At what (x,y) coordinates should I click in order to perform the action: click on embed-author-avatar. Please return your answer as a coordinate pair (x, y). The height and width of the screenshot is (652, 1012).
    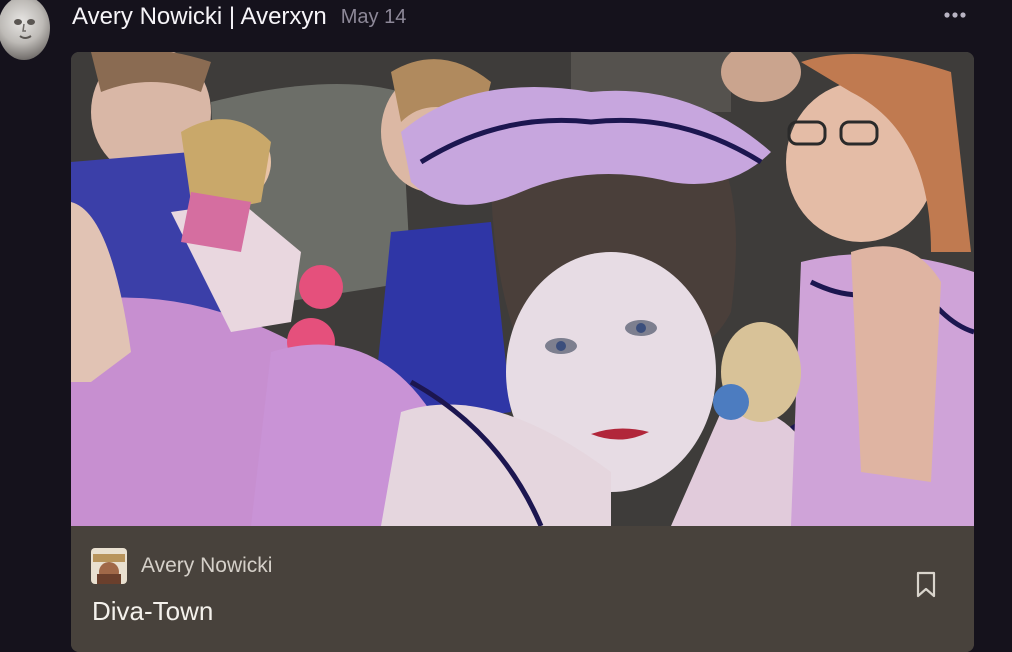
    Looking at the image, I should click on (109, 566).